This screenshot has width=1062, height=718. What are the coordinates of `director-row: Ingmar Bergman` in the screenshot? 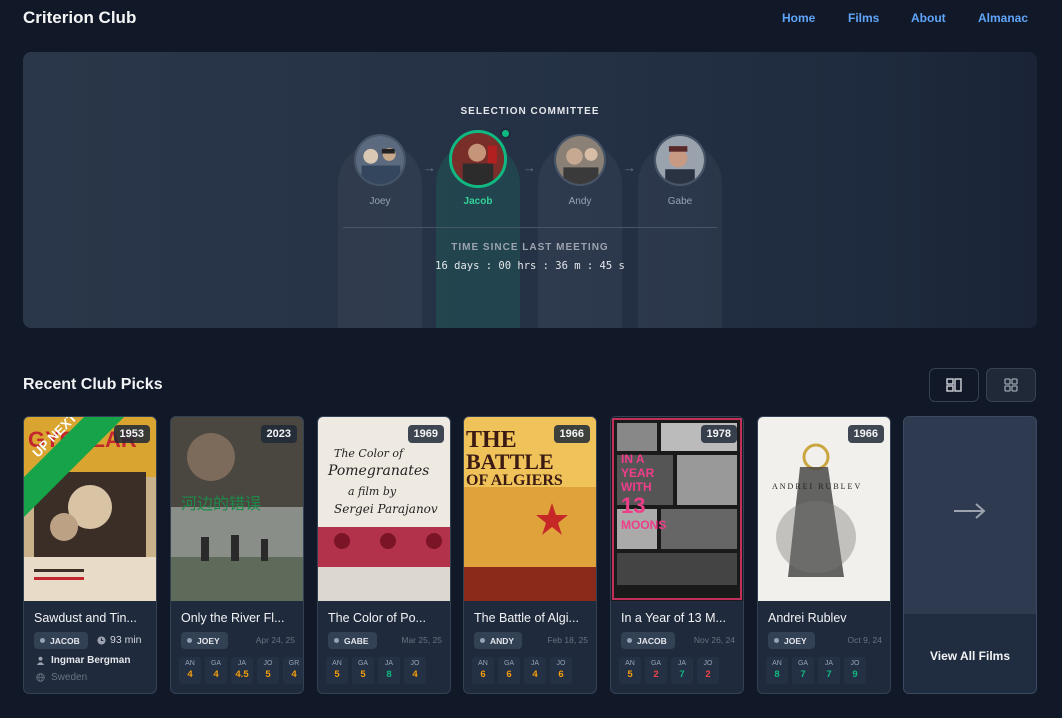 It's located at (83, 660).